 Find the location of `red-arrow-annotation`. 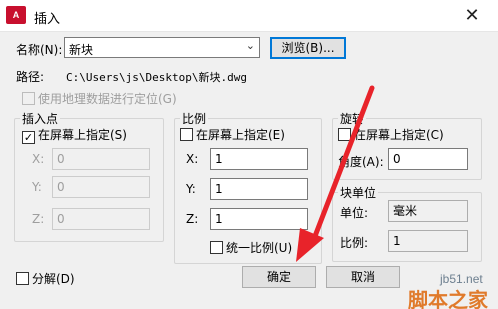

red-arrow-annotation is located at coordinates (335, 173).